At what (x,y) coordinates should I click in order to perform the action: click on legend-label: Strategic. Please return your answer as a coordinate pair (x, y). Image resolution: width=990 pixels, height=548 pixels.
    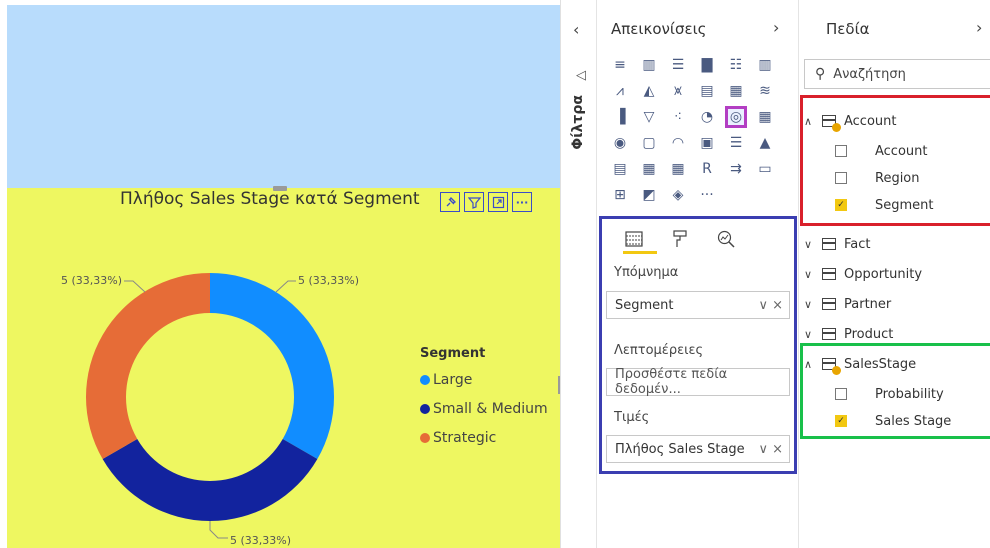
    Looking at the image, I should click on (465, 437).